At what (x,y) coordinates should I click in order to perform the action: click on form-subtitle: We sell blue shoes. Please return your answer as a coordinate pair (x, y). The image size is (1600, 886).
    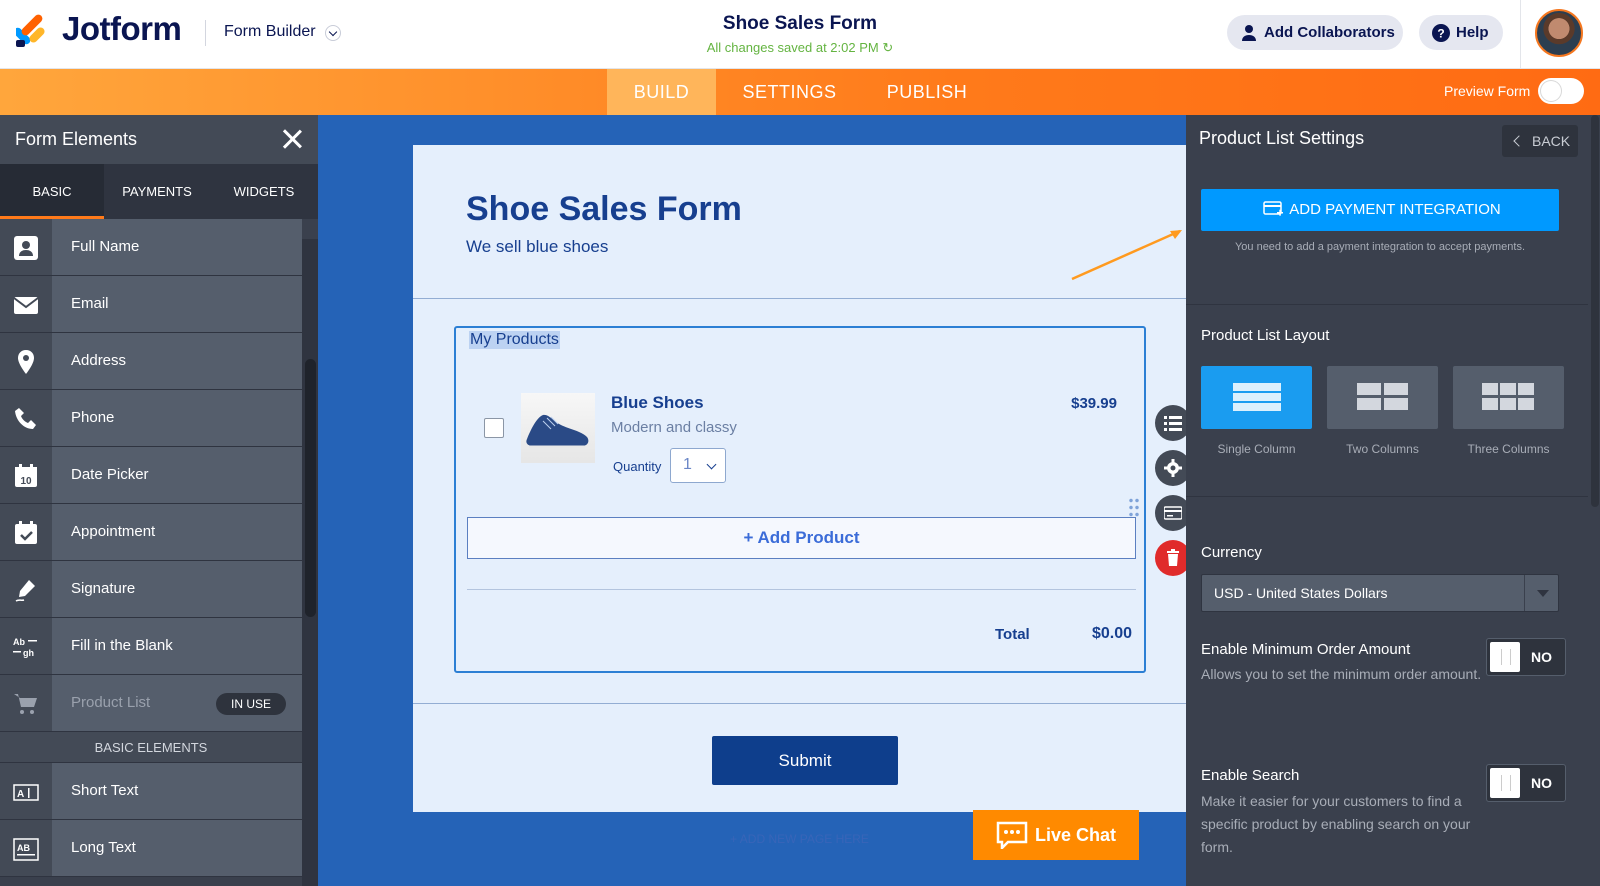
    Looking at the image, I should click on (537, 247).